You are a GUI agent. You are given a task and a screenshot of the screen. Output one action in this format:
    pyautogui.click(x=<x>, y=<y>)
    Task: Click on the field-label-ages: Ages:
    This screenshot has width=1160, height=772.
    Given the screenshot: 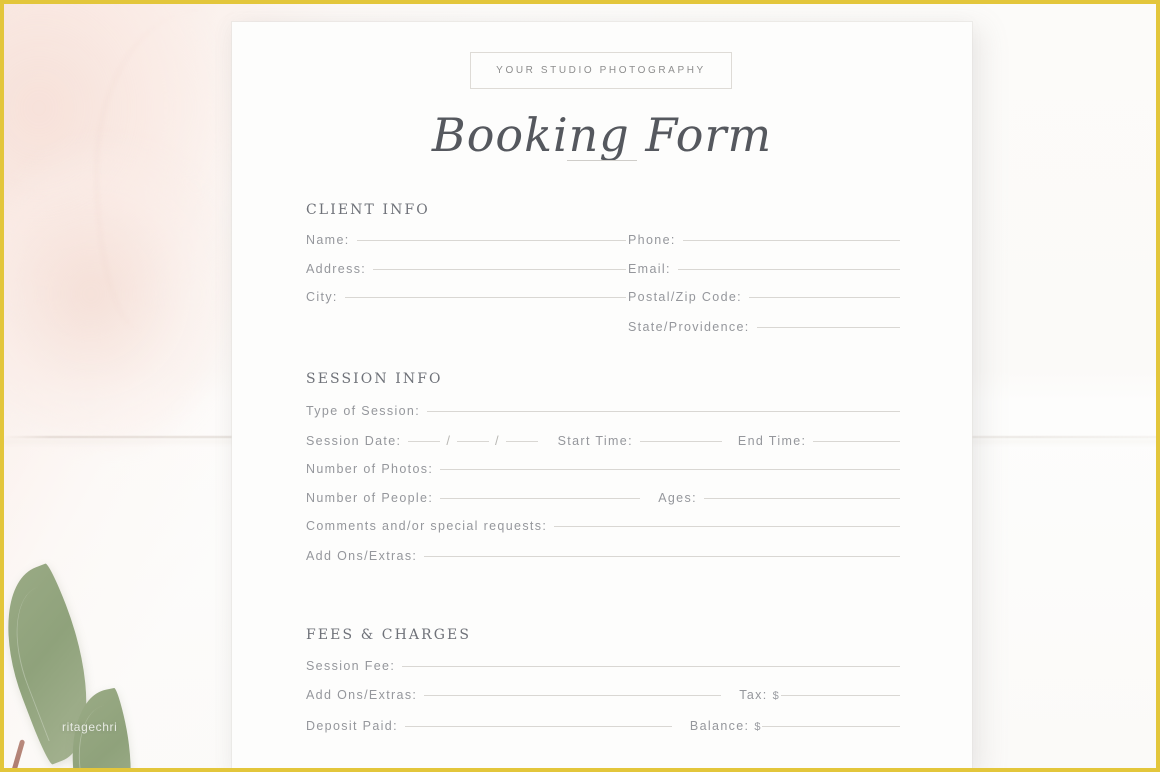 What is the action you would take?
    pyautogui.click(x=677, y=498)
    